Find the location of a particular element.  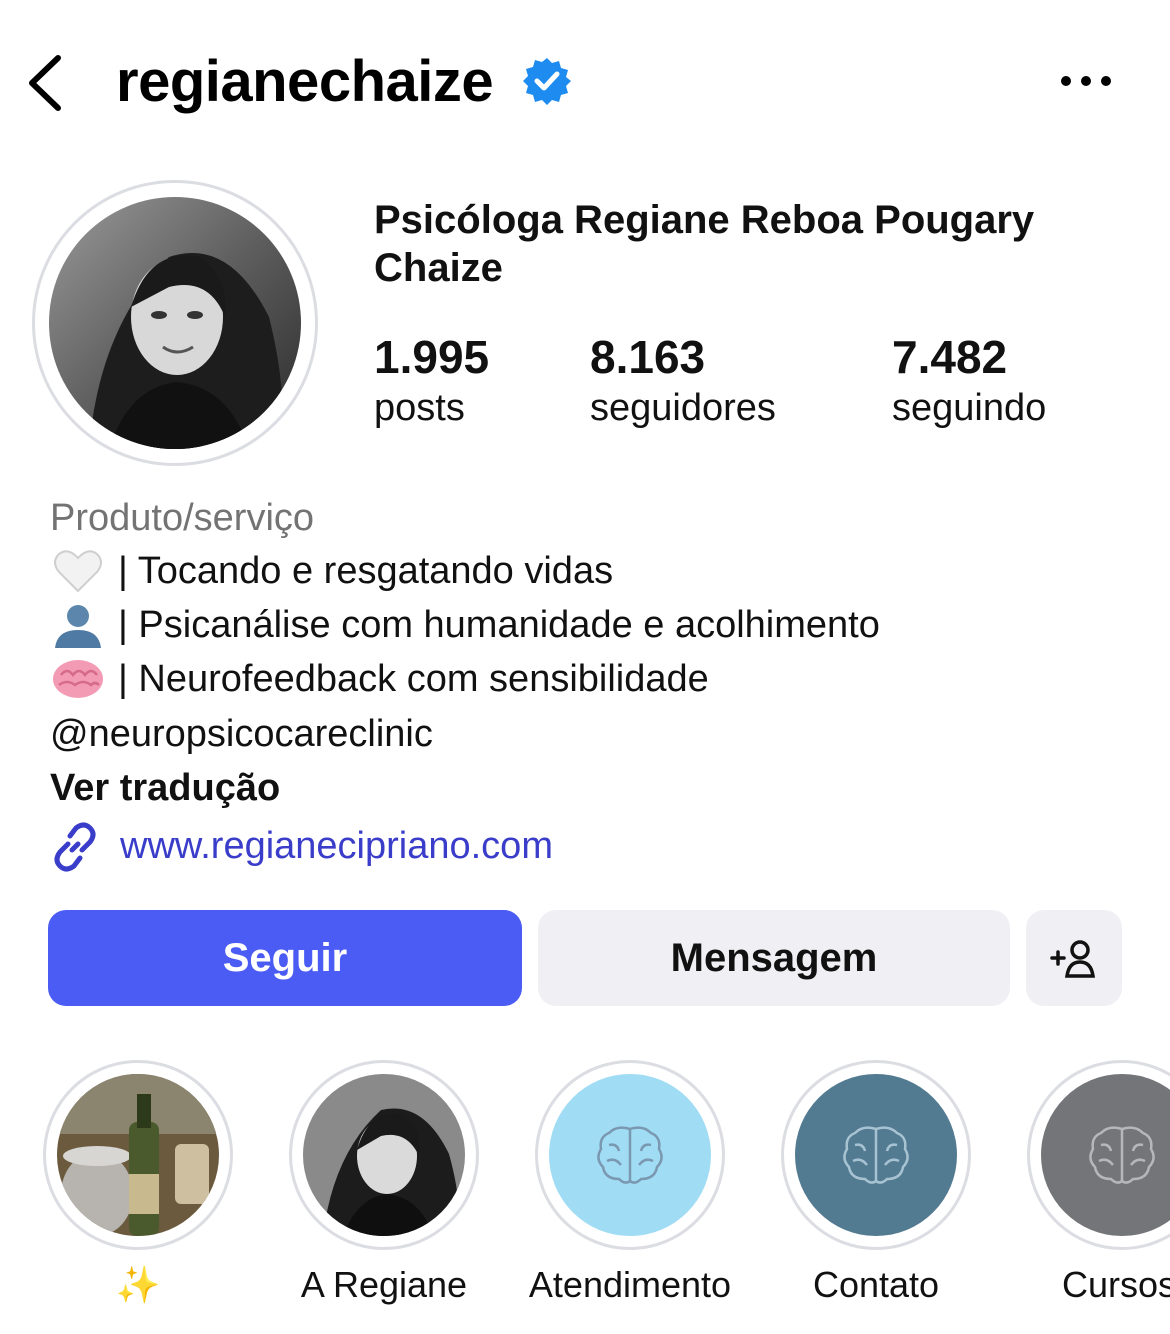

followers-count: 8.163 seguidores is located at coordinates (683, 381).